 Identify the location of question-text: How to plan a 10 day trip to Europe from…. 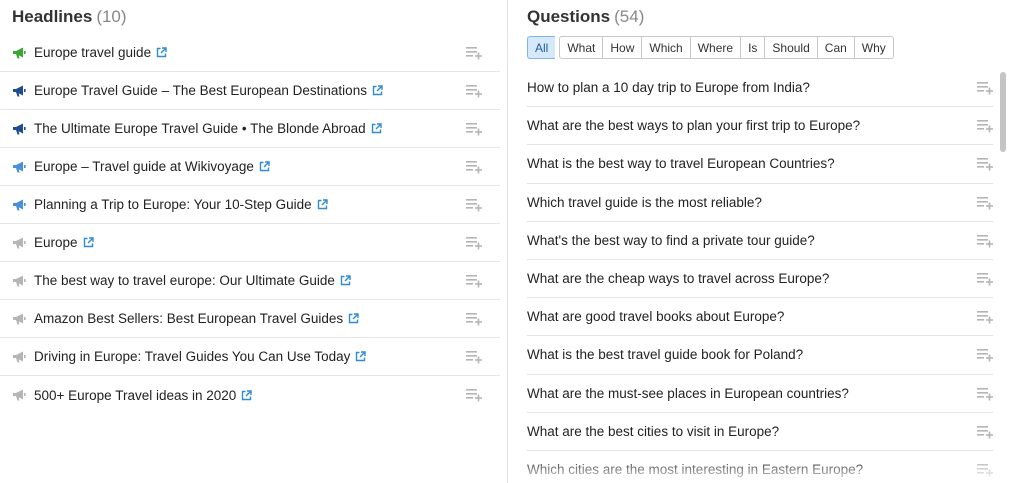
(668, 87).